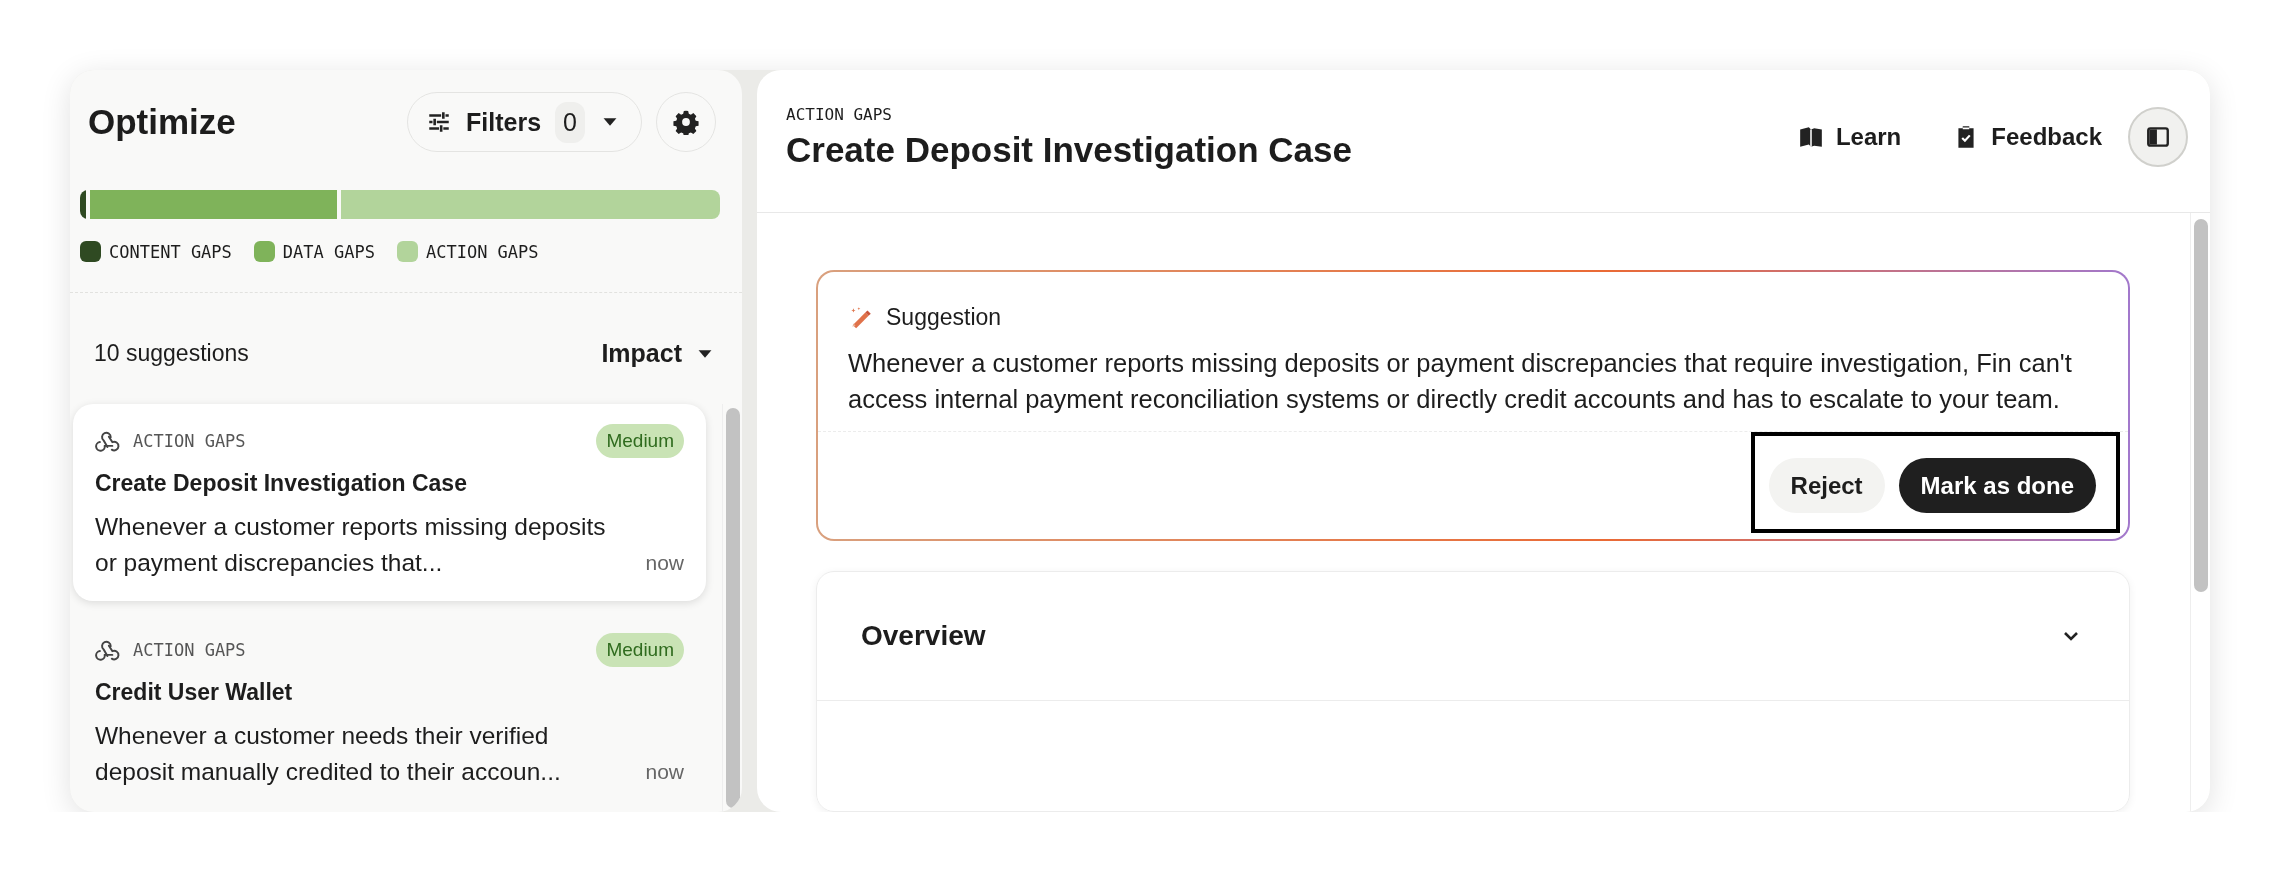  I want to click on legend-label: DATA GAPS, so click(328, 251).